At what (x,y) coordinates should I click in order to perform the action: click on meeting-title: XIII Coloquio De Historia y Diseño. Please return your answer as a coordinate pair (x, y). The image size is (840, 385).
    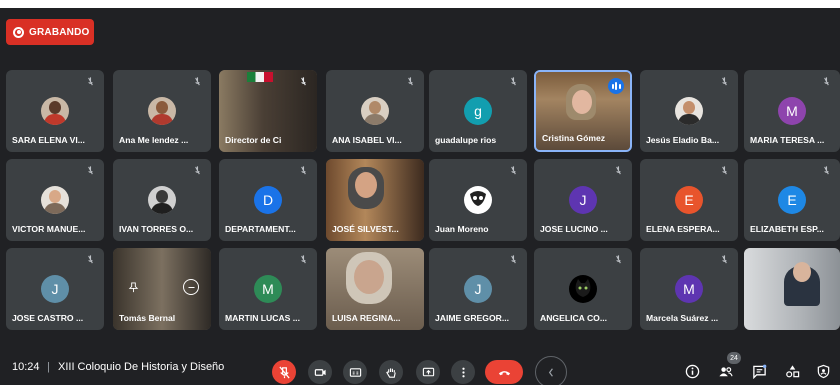
    Looking at the image, I should click on (141, 367).